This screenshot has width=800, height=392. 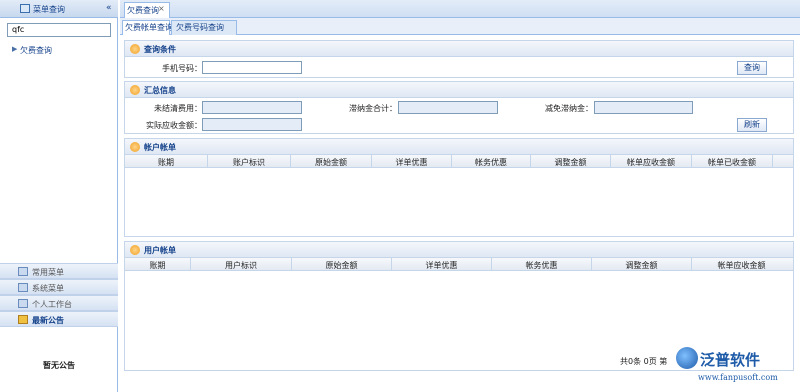 What do you see at coordinates (252, 107) in the screenshot?
I see `unsettled-fee-field` at bounding box center [252, 107].